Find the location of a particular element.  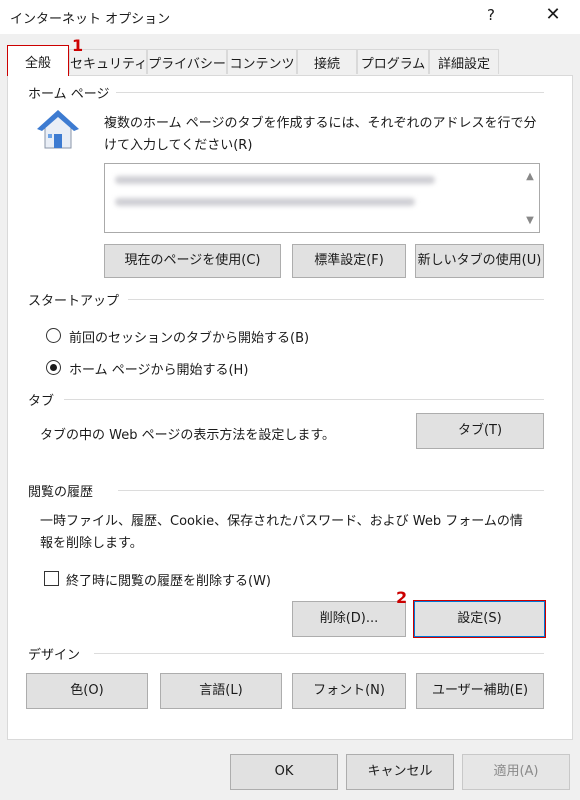

startup-divider is located at coordinates (336, 299).